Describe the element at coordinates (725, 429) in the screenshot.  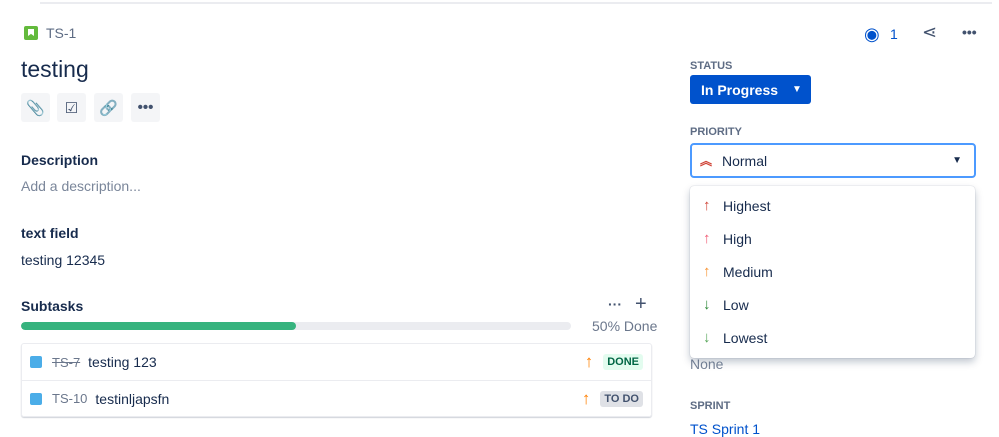
I see `sprint-link: TS Sprint 1` at that location.